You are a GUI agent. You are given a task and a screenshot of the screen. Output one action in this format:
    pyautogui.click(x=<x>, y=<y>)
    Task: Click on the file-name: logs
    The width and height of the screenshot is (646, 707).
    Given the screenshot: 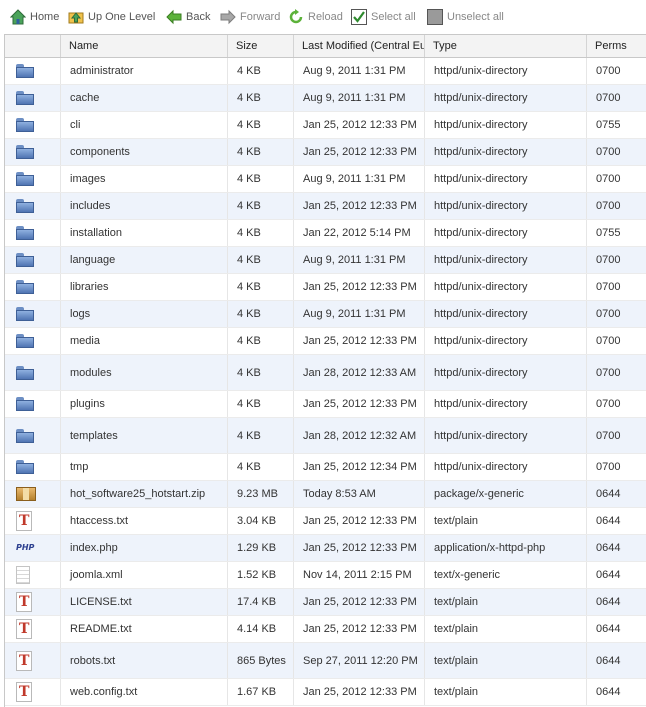 What is the action you would take?
    pyautogui.click(x=144, y=314)
    